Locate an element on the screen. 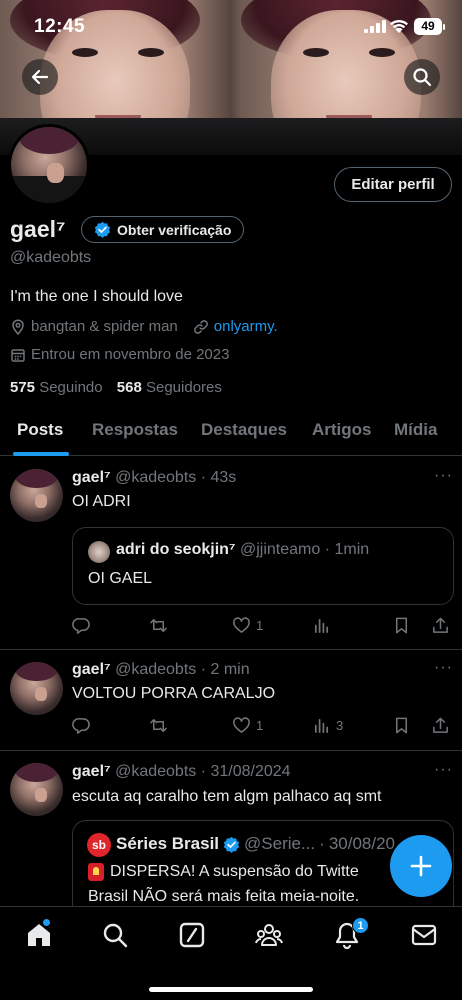 This screenshot has height=1000, width=462. status-time: 12:45 is located at coordinates (60, 26).